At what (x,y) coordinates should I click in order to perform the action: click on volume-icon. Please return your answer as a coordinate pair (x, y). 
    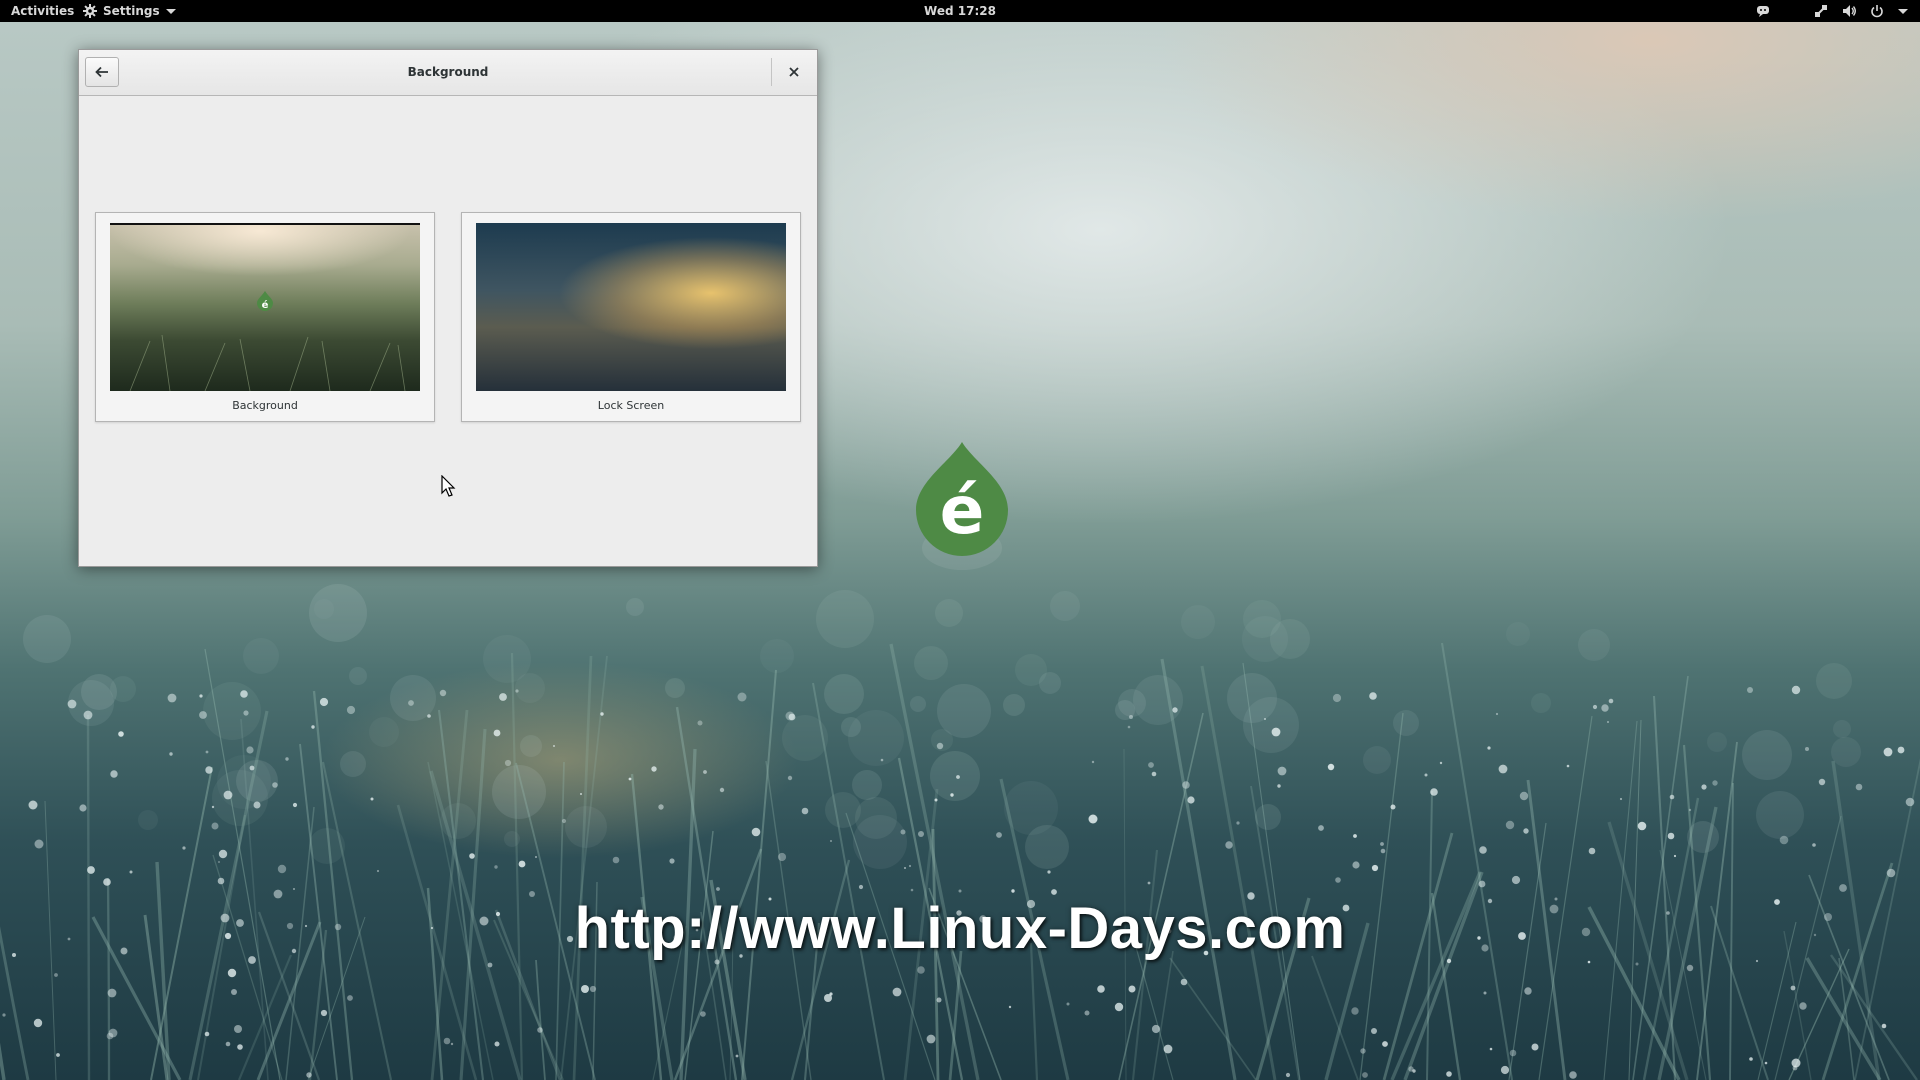
    Looking at the image, I should click on (1849, 11).